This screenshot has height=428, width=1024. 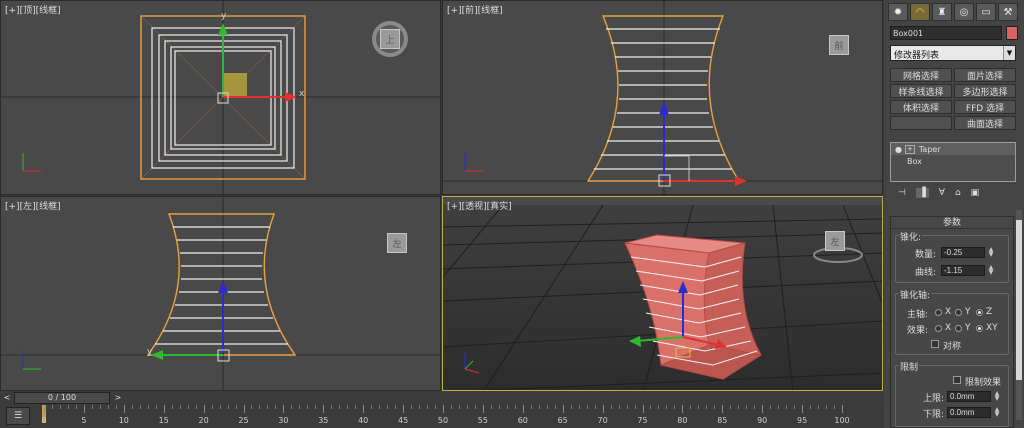 I want to click on symmetry-checkbox, so click(x=935, y=344).